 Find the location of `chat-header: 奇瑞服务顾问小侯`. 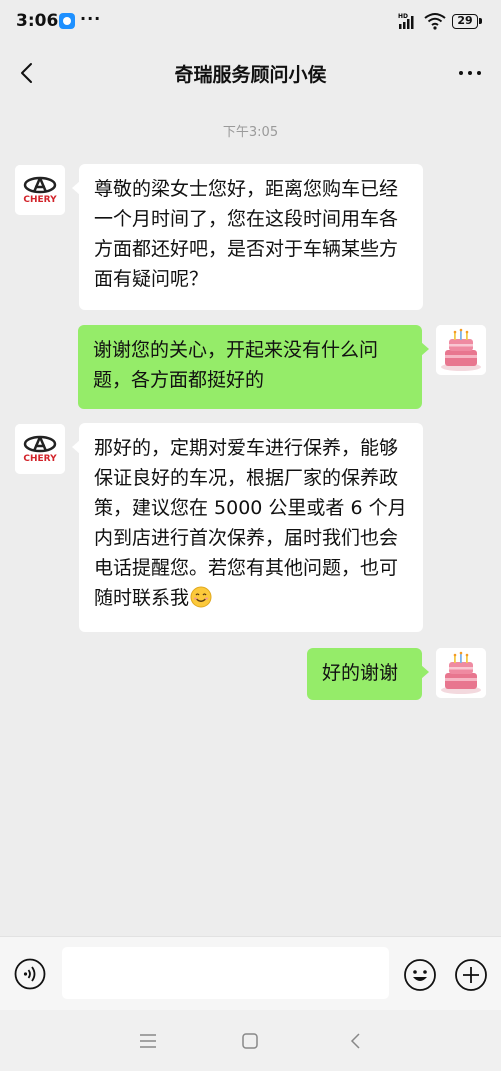

chat-header: 奇瑞服务顾问小侯 is located at coordinates (250, 74).